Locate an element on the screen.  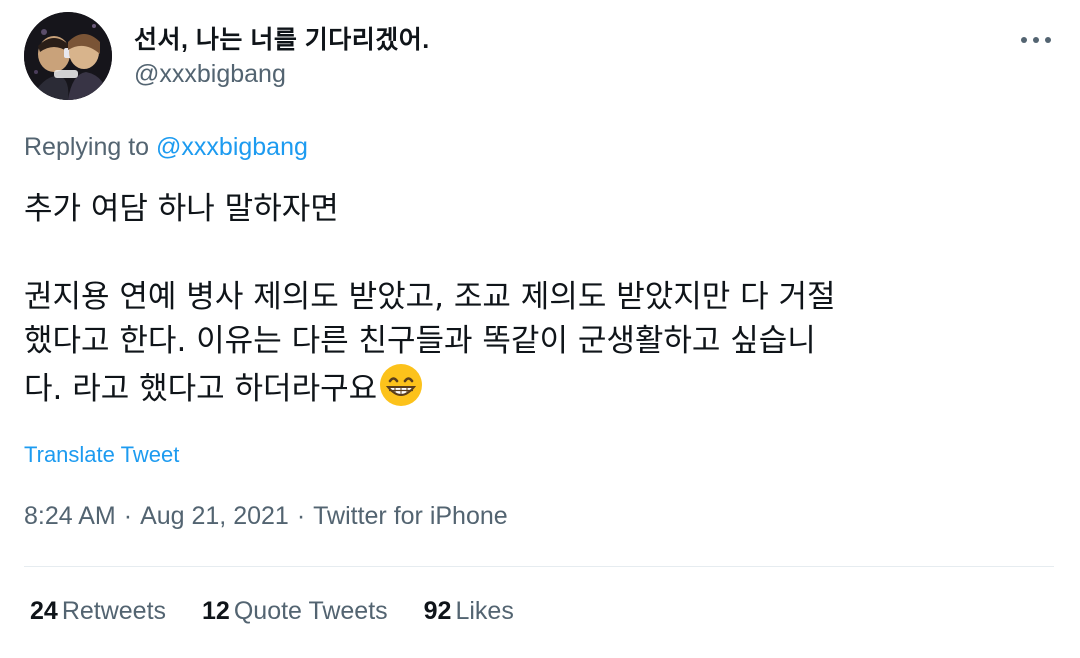
replying-to-line: Replying to @xxxbigbang is located at coordinates (166, 147).